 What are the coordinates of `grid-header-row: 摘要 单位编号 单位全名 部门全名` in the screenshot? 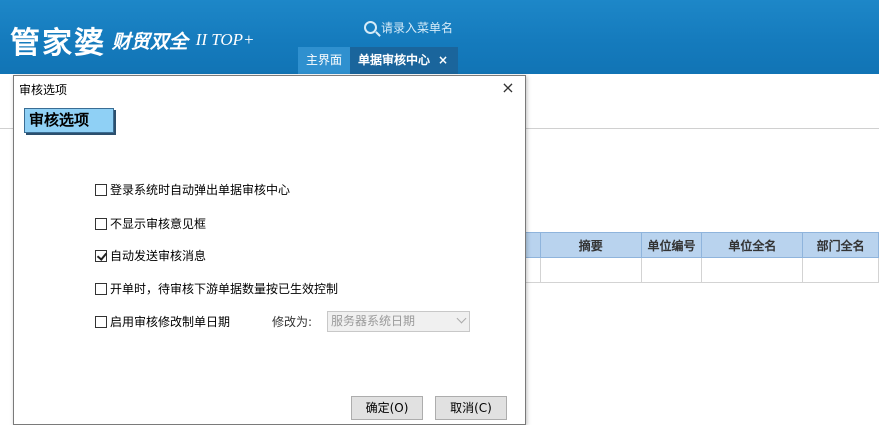 It's located at (699, 245).